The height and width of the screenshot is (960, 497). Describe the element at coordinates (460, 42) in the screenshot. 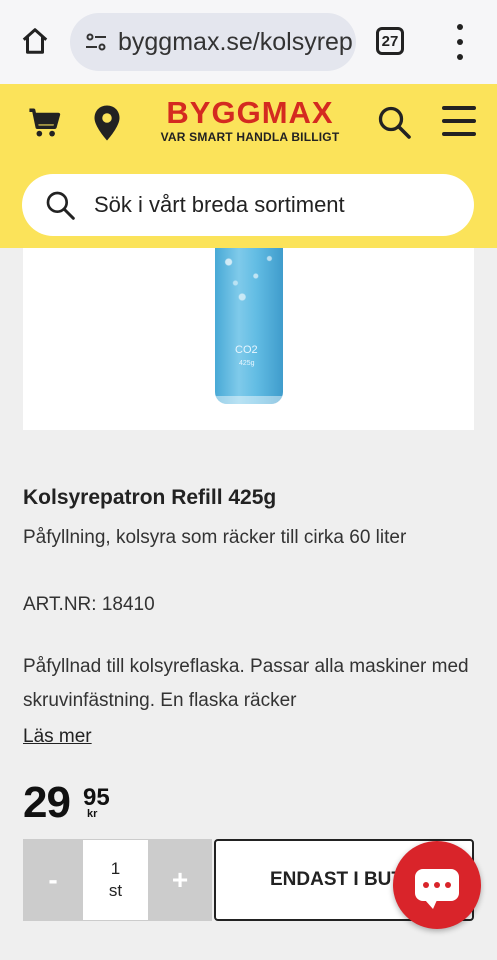

I see `more-menu-icon` at that location.